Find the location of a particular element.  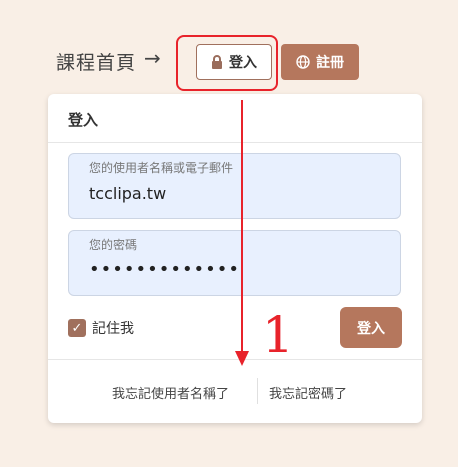

password-field: 您的密碼 ••••••••••••• is located at coordinates (234, 263).